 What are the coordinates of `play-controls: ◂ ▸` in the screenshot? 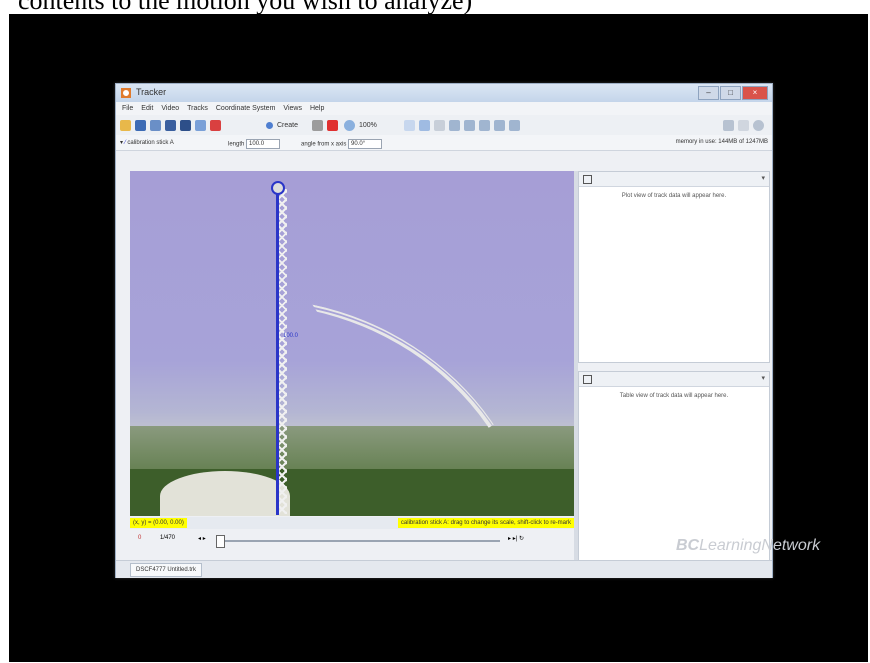 It's located at (202, 538).